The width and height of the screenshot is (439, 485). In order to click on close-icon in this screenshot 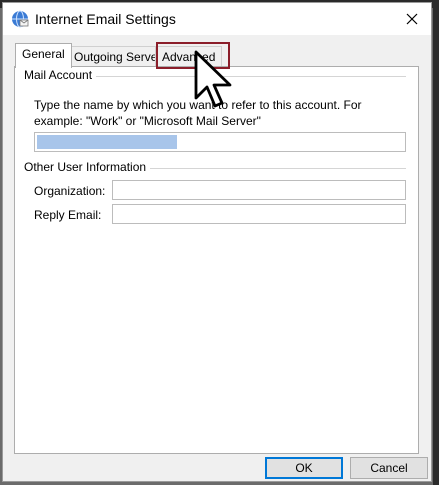, I will do `click(412, 19)`.